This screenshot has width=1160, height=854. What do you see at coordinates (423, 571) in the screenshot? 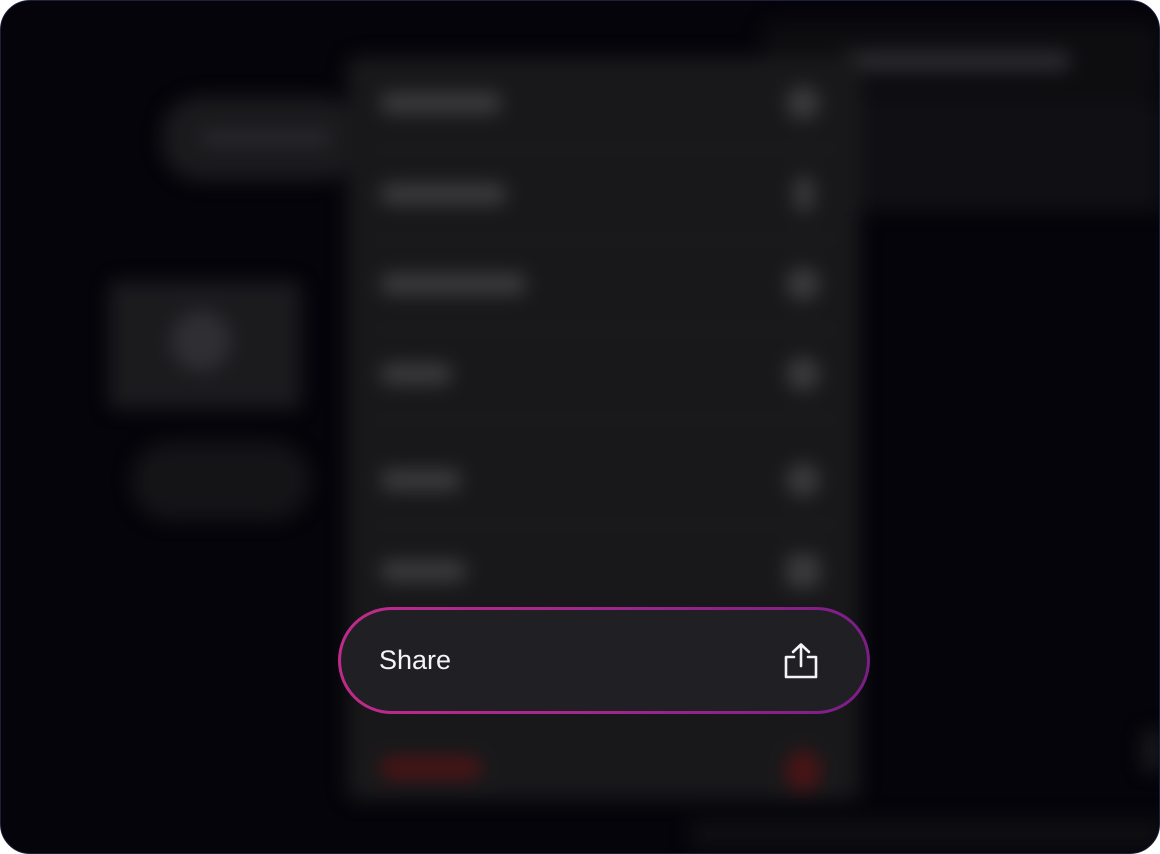
I see `menu-item-6-label` at bounding box center [423, 571].